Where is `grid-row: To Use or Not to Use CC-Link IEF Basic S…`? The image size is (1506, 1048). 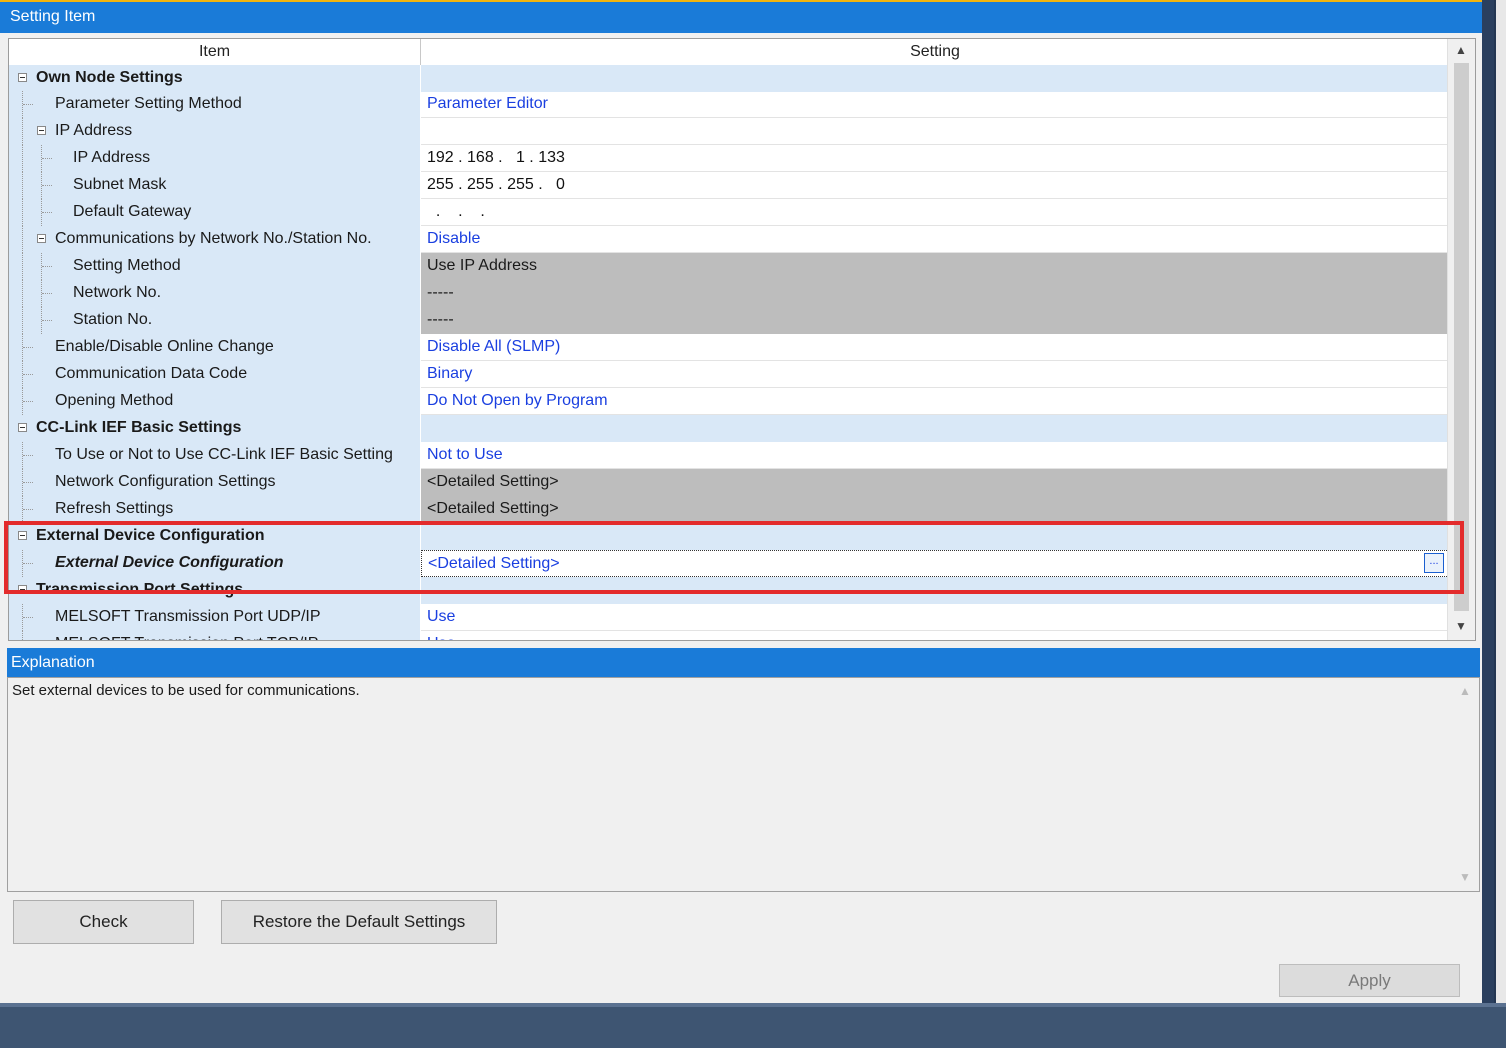 grid-row: To Use or Not to Use CC-Link IEF Basic S… is located at coordinates (729, 455).